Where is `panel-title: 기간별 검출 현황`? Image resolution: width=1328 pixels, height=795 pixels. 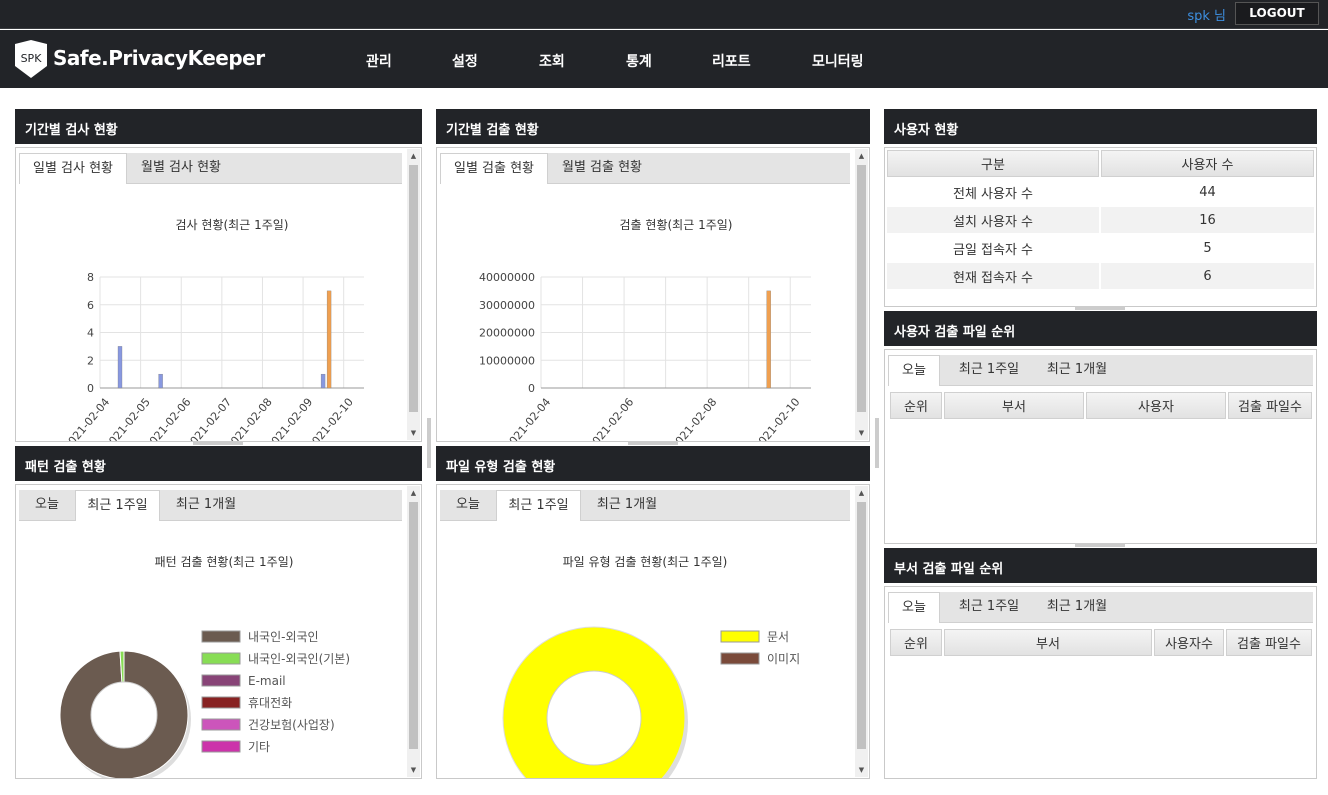 panel-title: 기간별 검출 현황 is located at coordinates (653, 126).